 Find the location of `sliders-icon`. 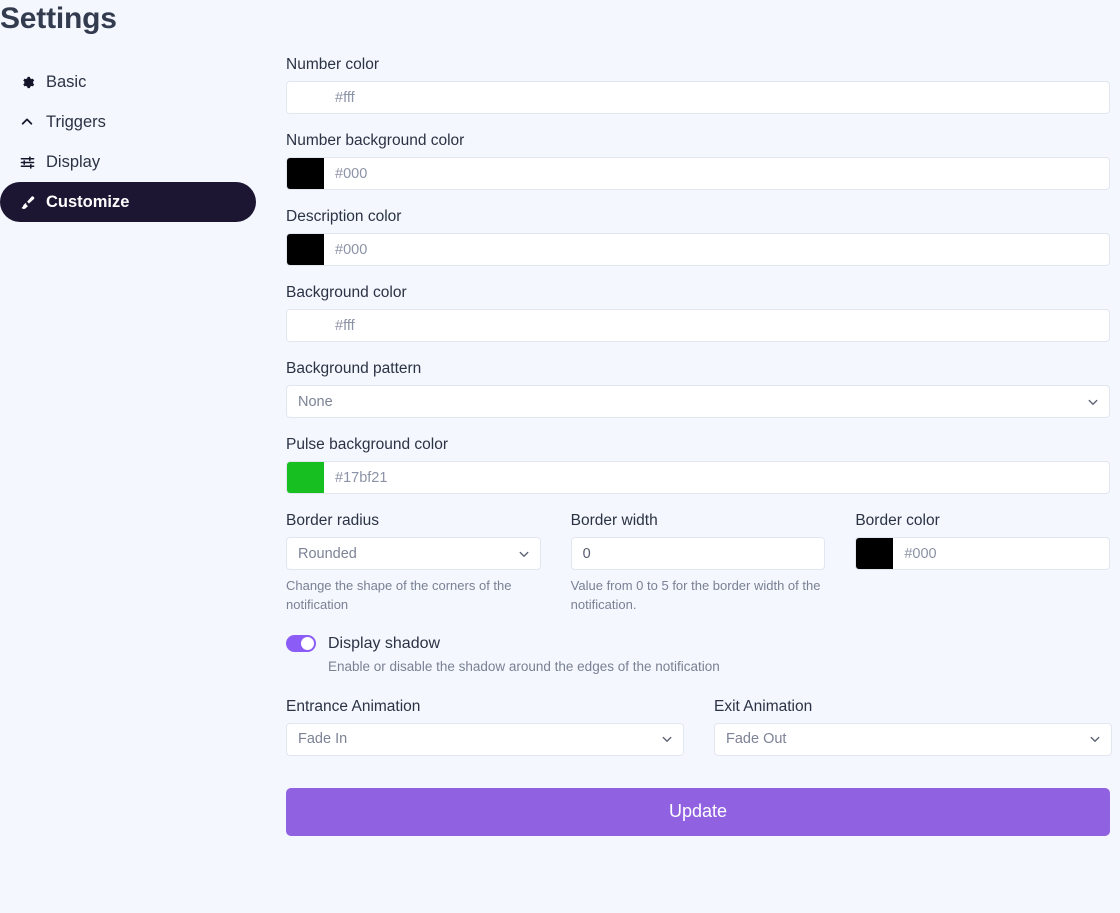

sliders-icon is located at coordinates (31, 162).